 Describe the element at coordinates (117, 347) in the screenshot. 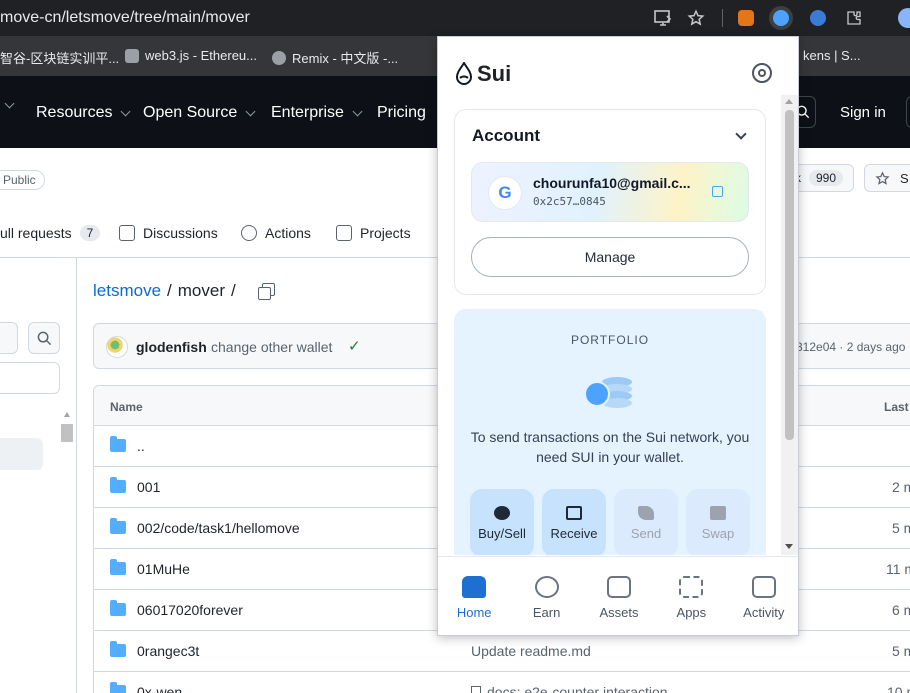

I see `avatar` at that location.